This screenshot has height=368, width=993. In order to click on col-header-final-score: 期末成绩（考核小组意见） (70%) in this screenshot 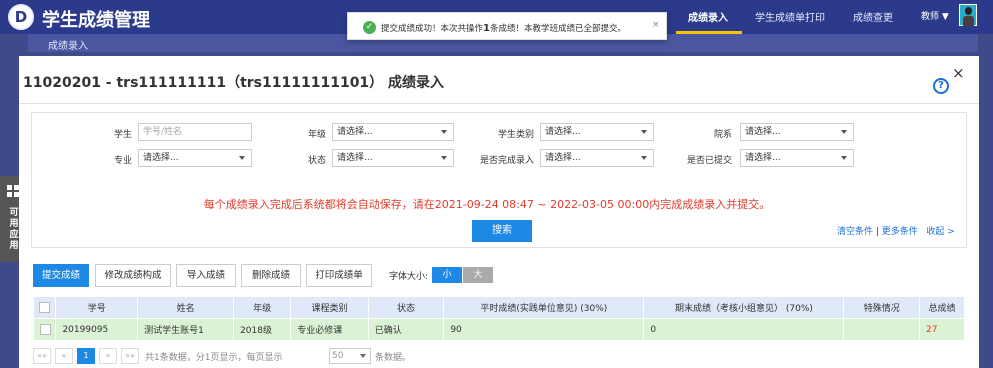, I will do `click(744, 307)`.